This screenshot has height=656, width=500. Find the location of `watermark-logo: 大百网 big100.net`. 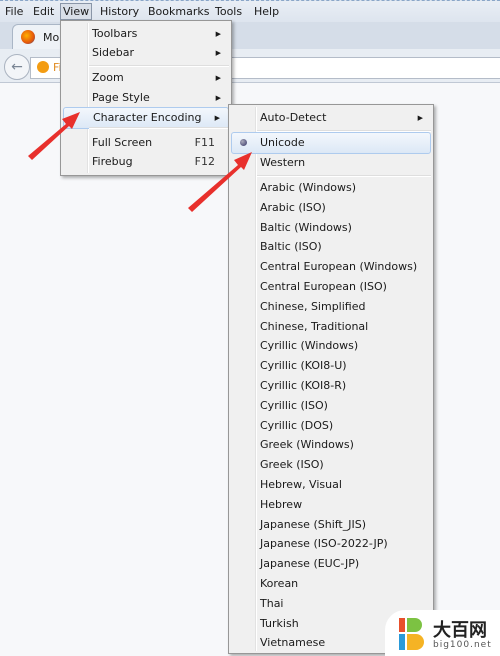

watermark-logo: 大百网 big100.net is located at coordinates (442, 633).